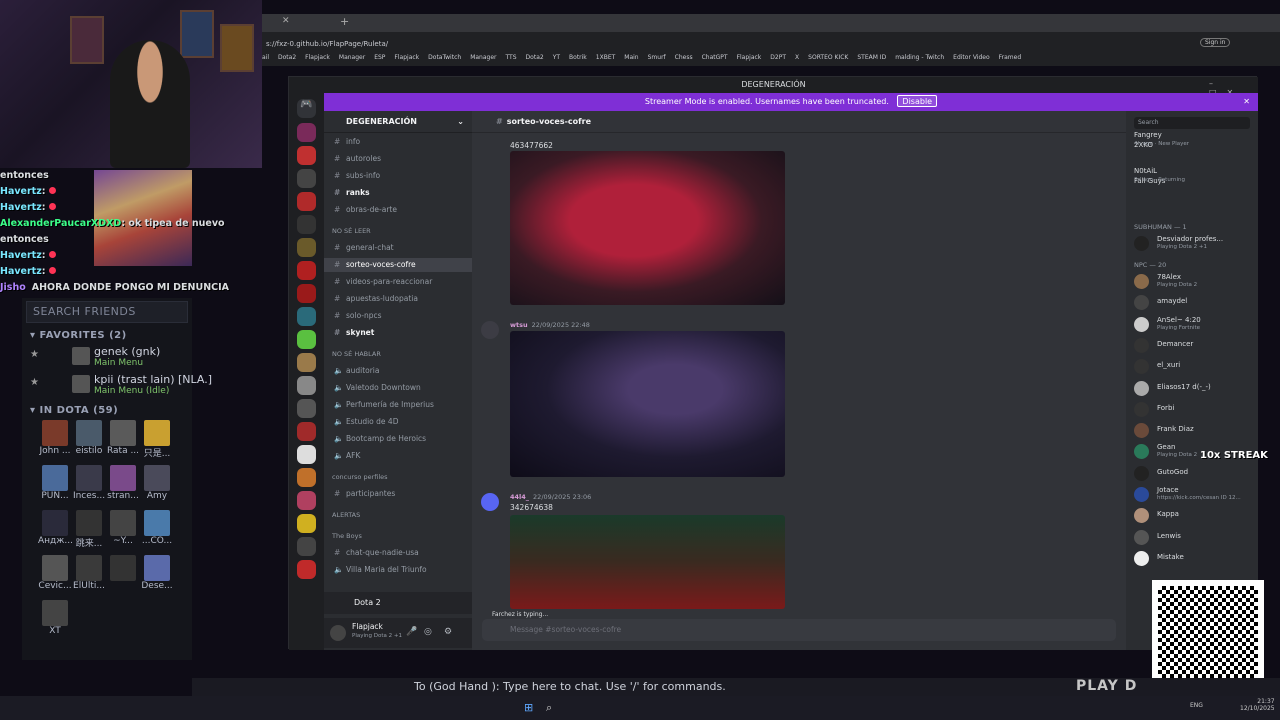  I want to click on text-channel: # ranks, so click(398, 193).